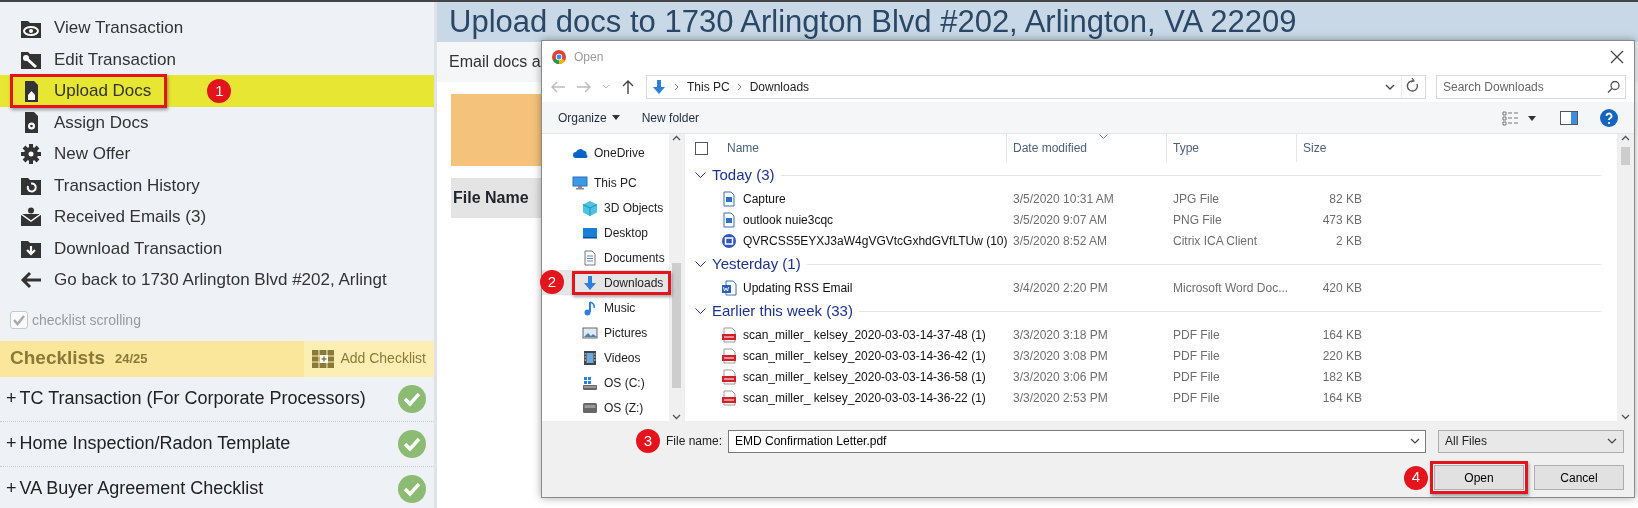 This screenshot has width=1638, height=508. I want to click on nav-item: Desktop, so click(605, 232).